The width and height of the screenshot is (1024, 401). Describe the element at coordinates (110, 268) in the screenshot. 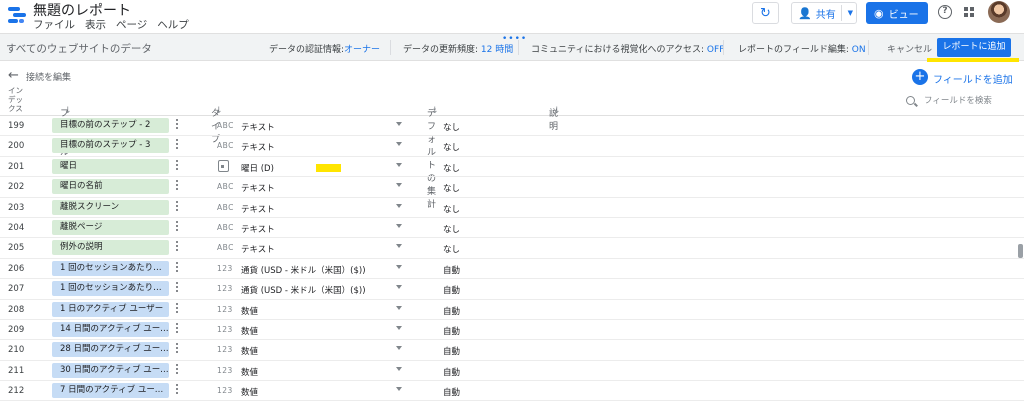

I see `field-name-chip: 1 回のセッションあたりの値` at that location.